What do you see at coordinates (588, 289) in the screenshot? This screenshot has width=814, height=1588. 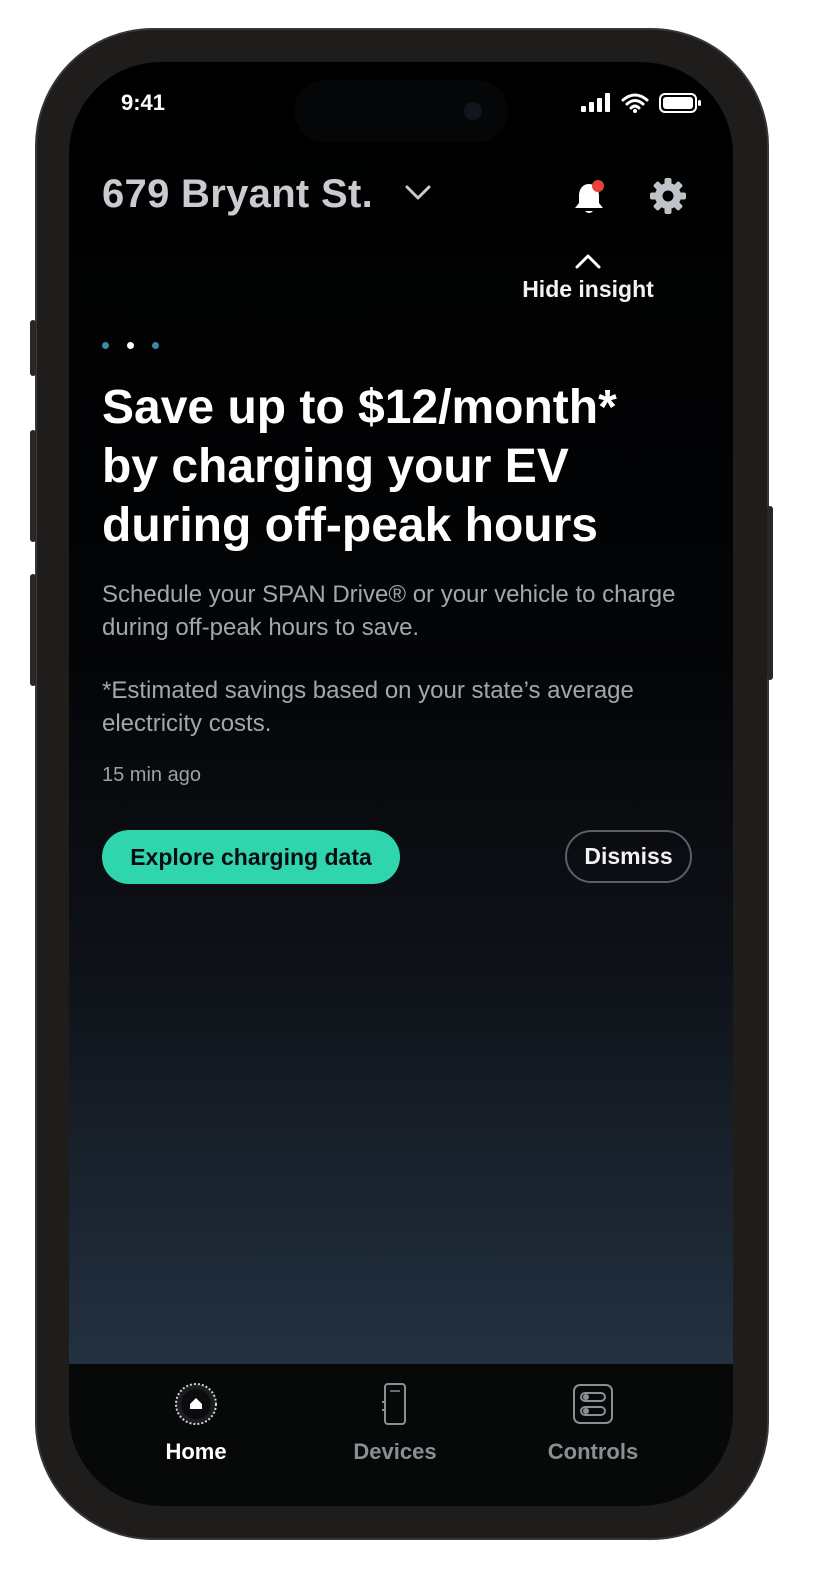 I see `hide-insight-label: Hide insight` at bounding box center [588, 289].